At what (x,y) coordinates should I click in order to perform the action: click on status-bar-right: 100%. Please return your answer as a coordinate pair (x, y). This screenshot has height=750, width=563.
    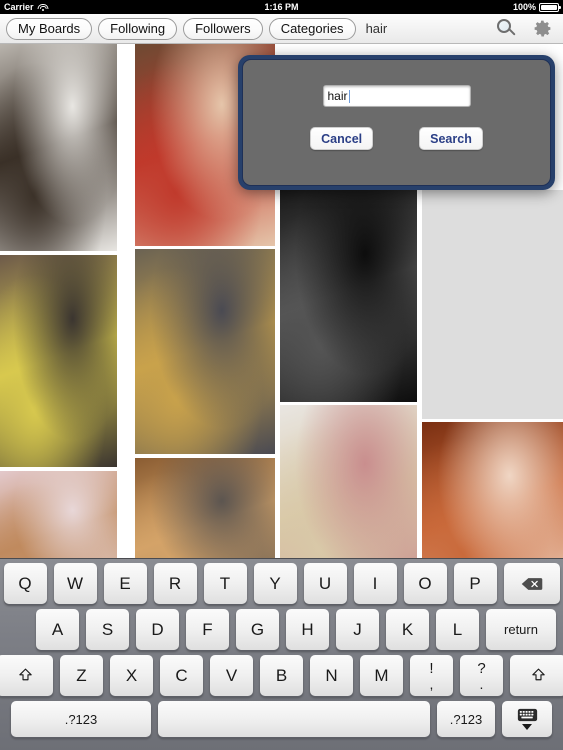
    Looking at the image, I should click on (536, 7).